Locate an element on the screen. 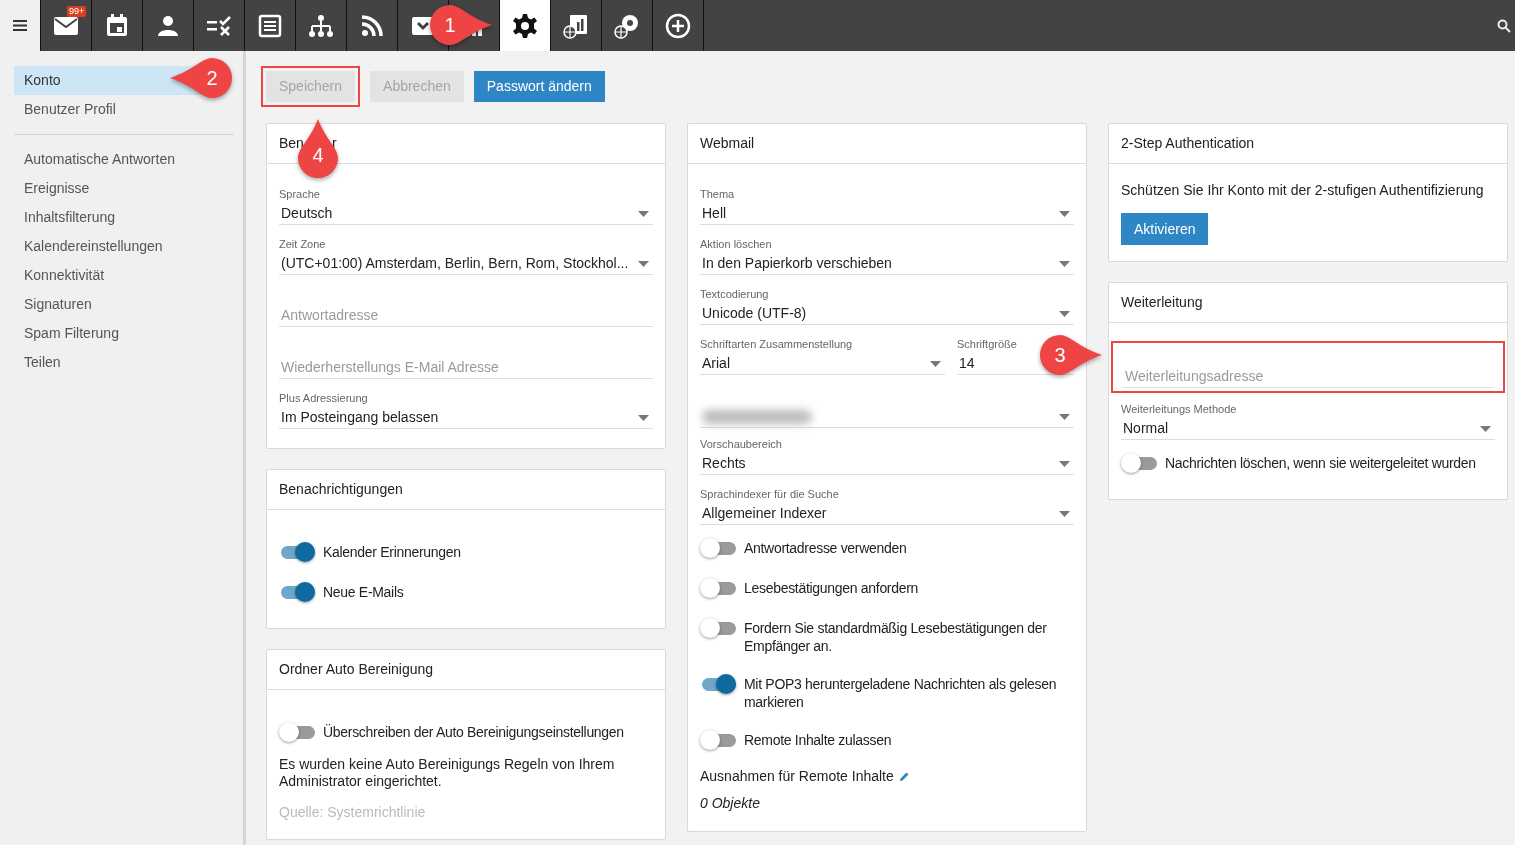 The width and height of the screenshot is (1515, 845). notification-badge: 99+ is located at coordinates (77, 11).